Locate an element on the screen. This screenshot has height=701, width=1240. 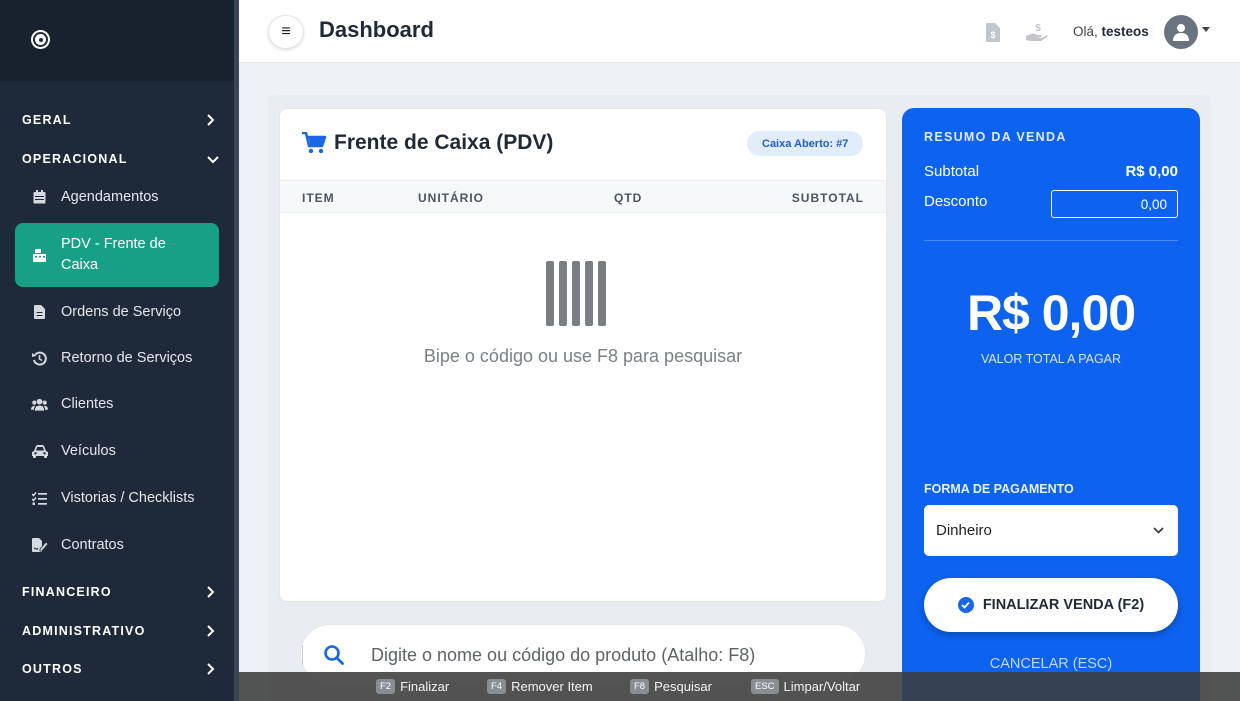
menu-toggle-button: ≡ is located at coordinates (286, 32).